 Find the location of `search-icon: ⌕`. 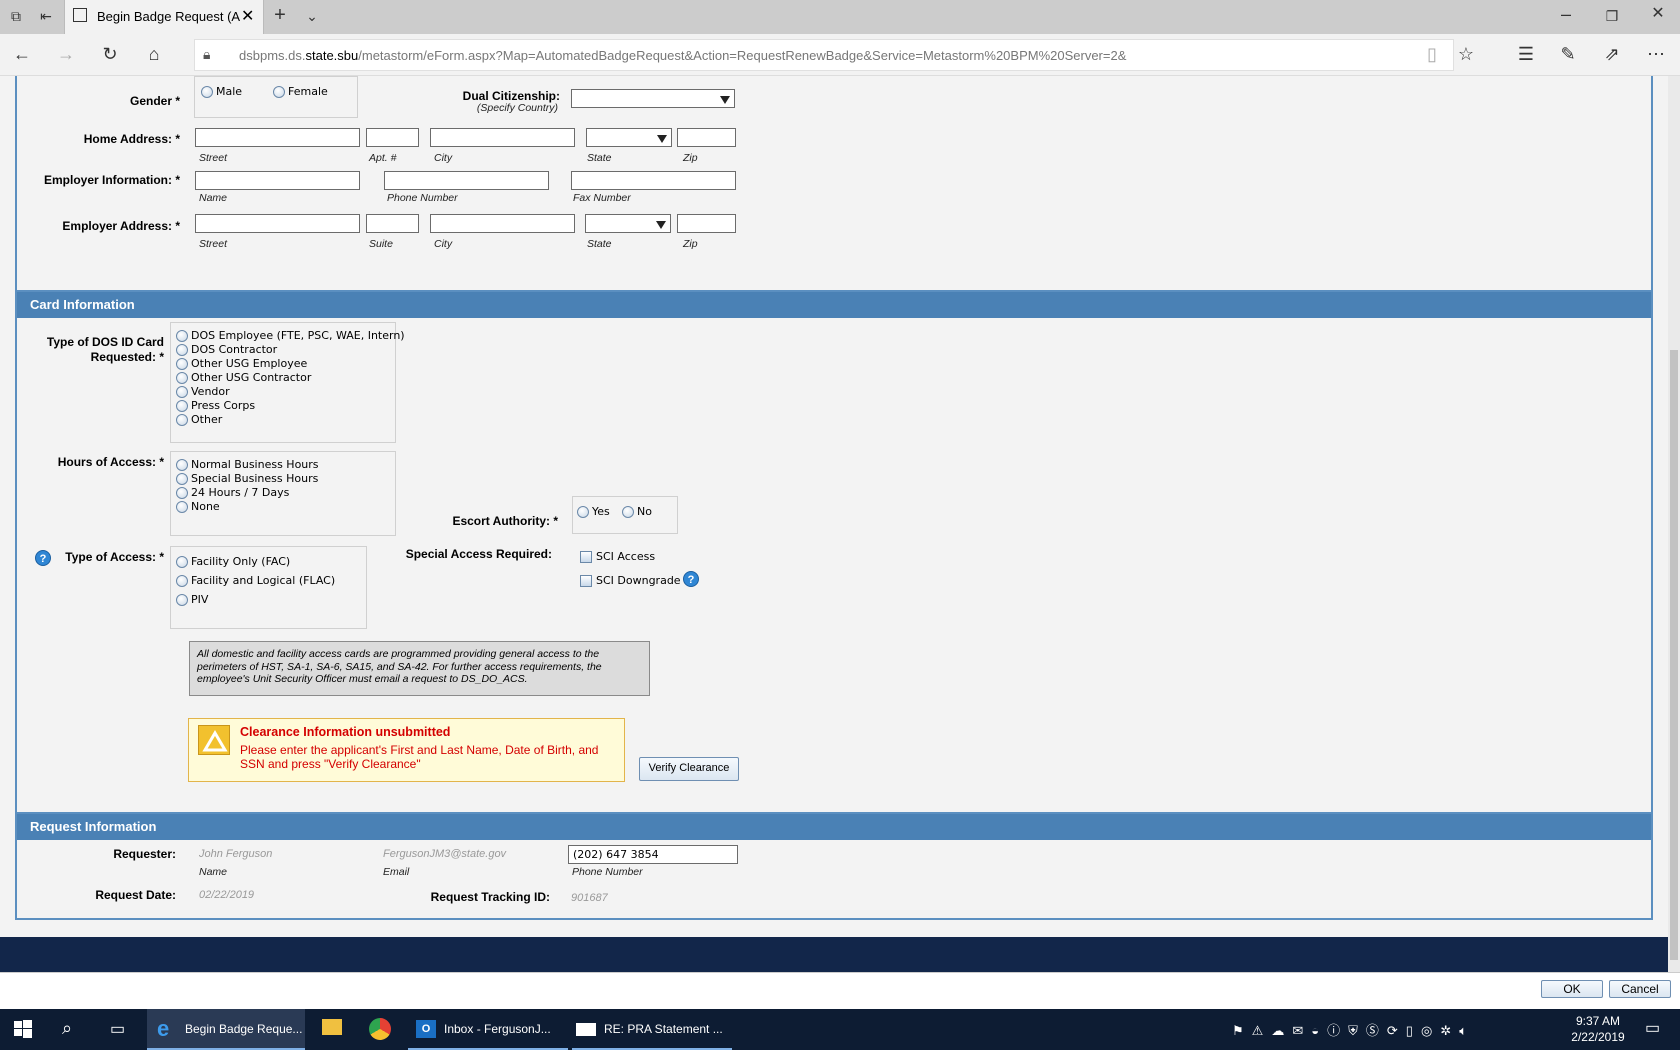

search-icon: ⌕ is located at coordinates (67, 1028).